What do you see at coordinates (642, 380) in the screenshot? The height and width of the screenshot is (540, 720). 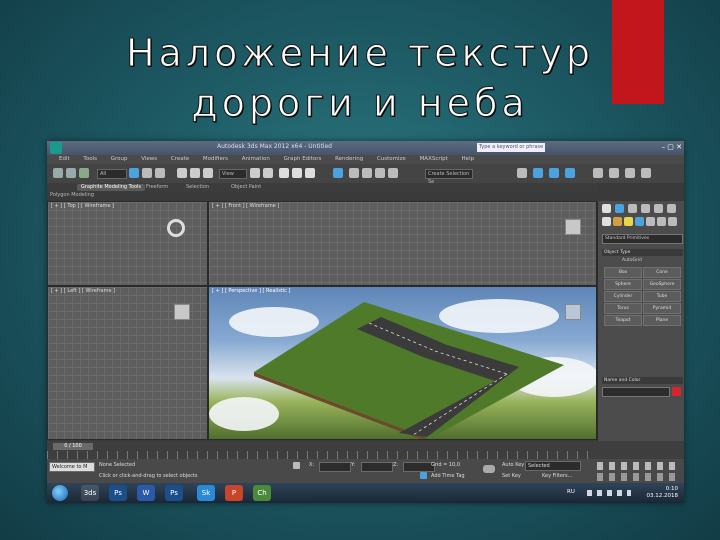 I see `name-and-color-rollout: Name and Color` at bounding box center [642, 380].